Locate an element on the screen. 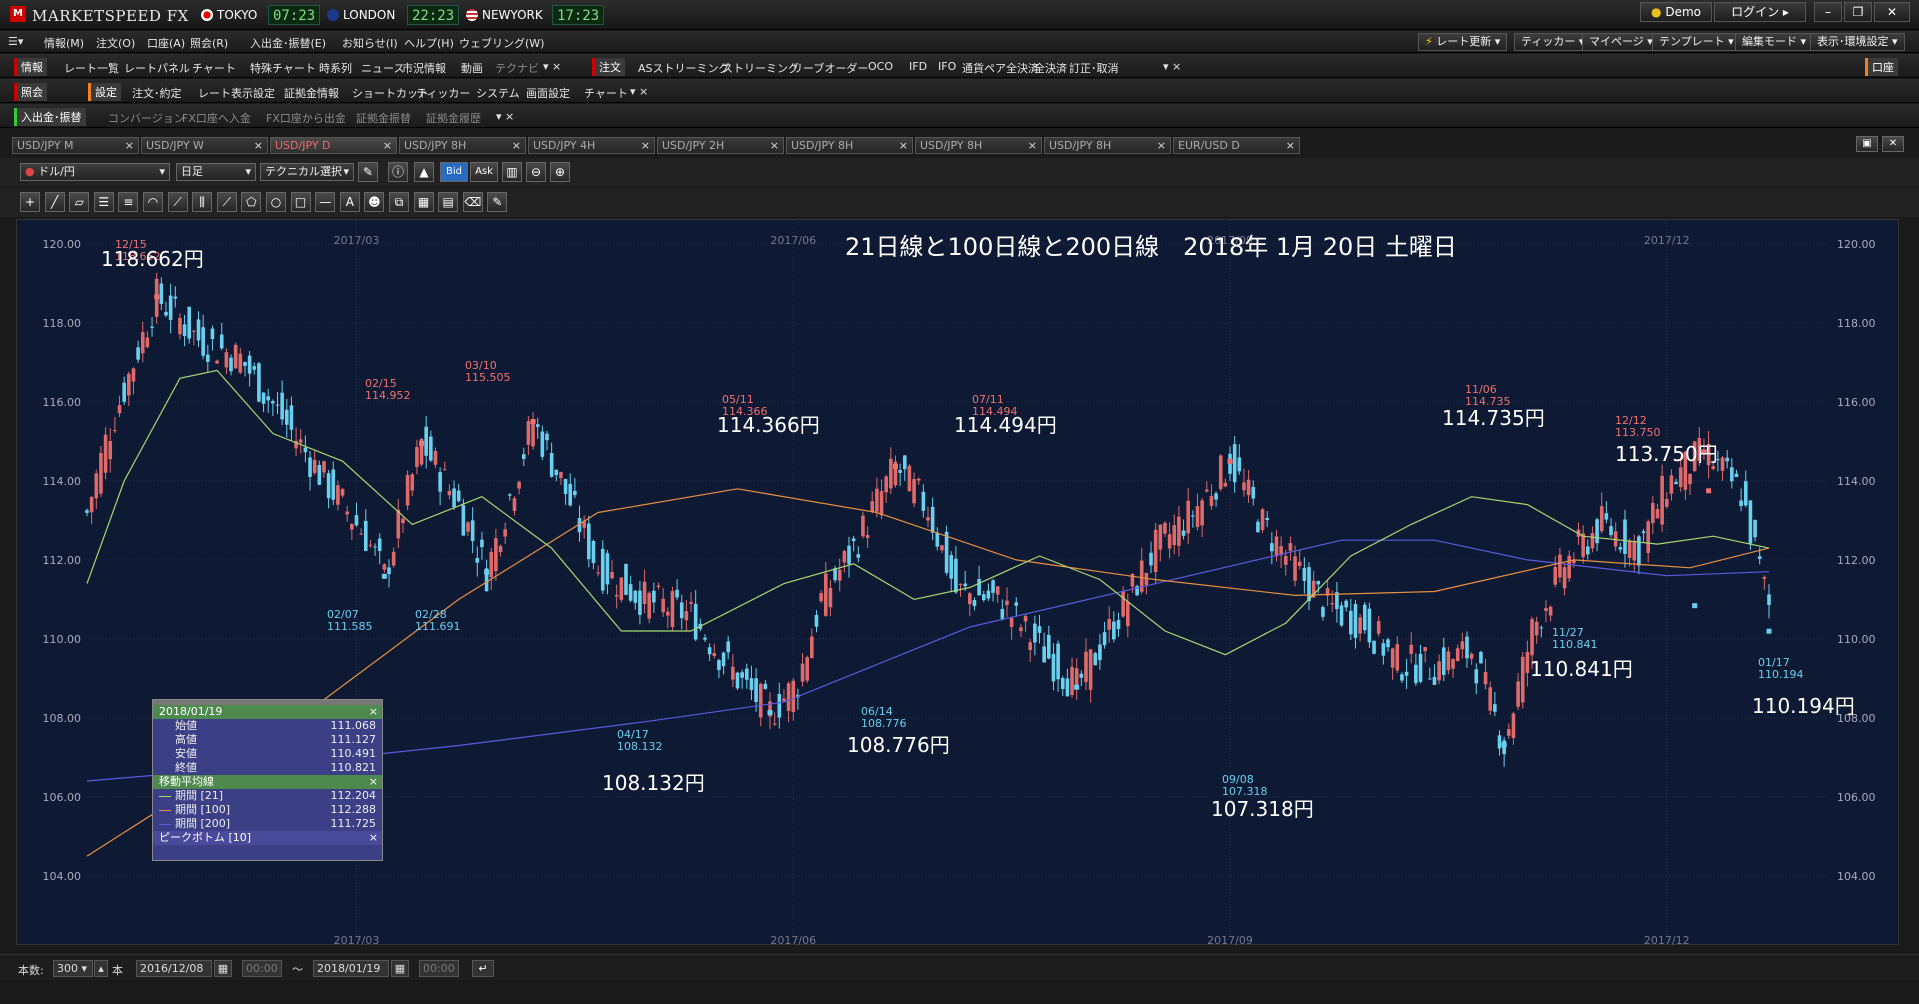 The width and height of the screenshot is (1919, 1004). pair-select: ● ドル/円 ▾ is located at coordinates (95, 172).